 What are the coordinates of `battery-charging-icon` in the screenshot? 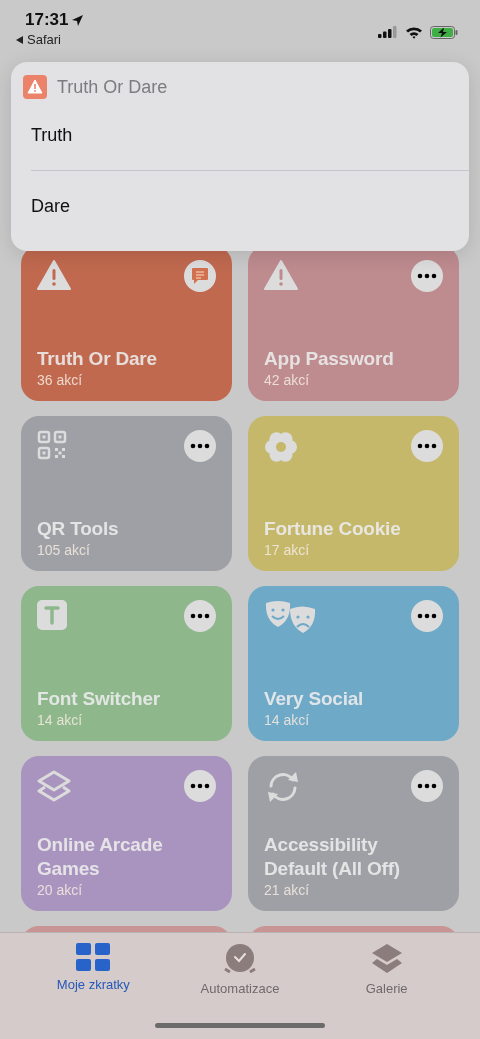 It's located at (444, 32).